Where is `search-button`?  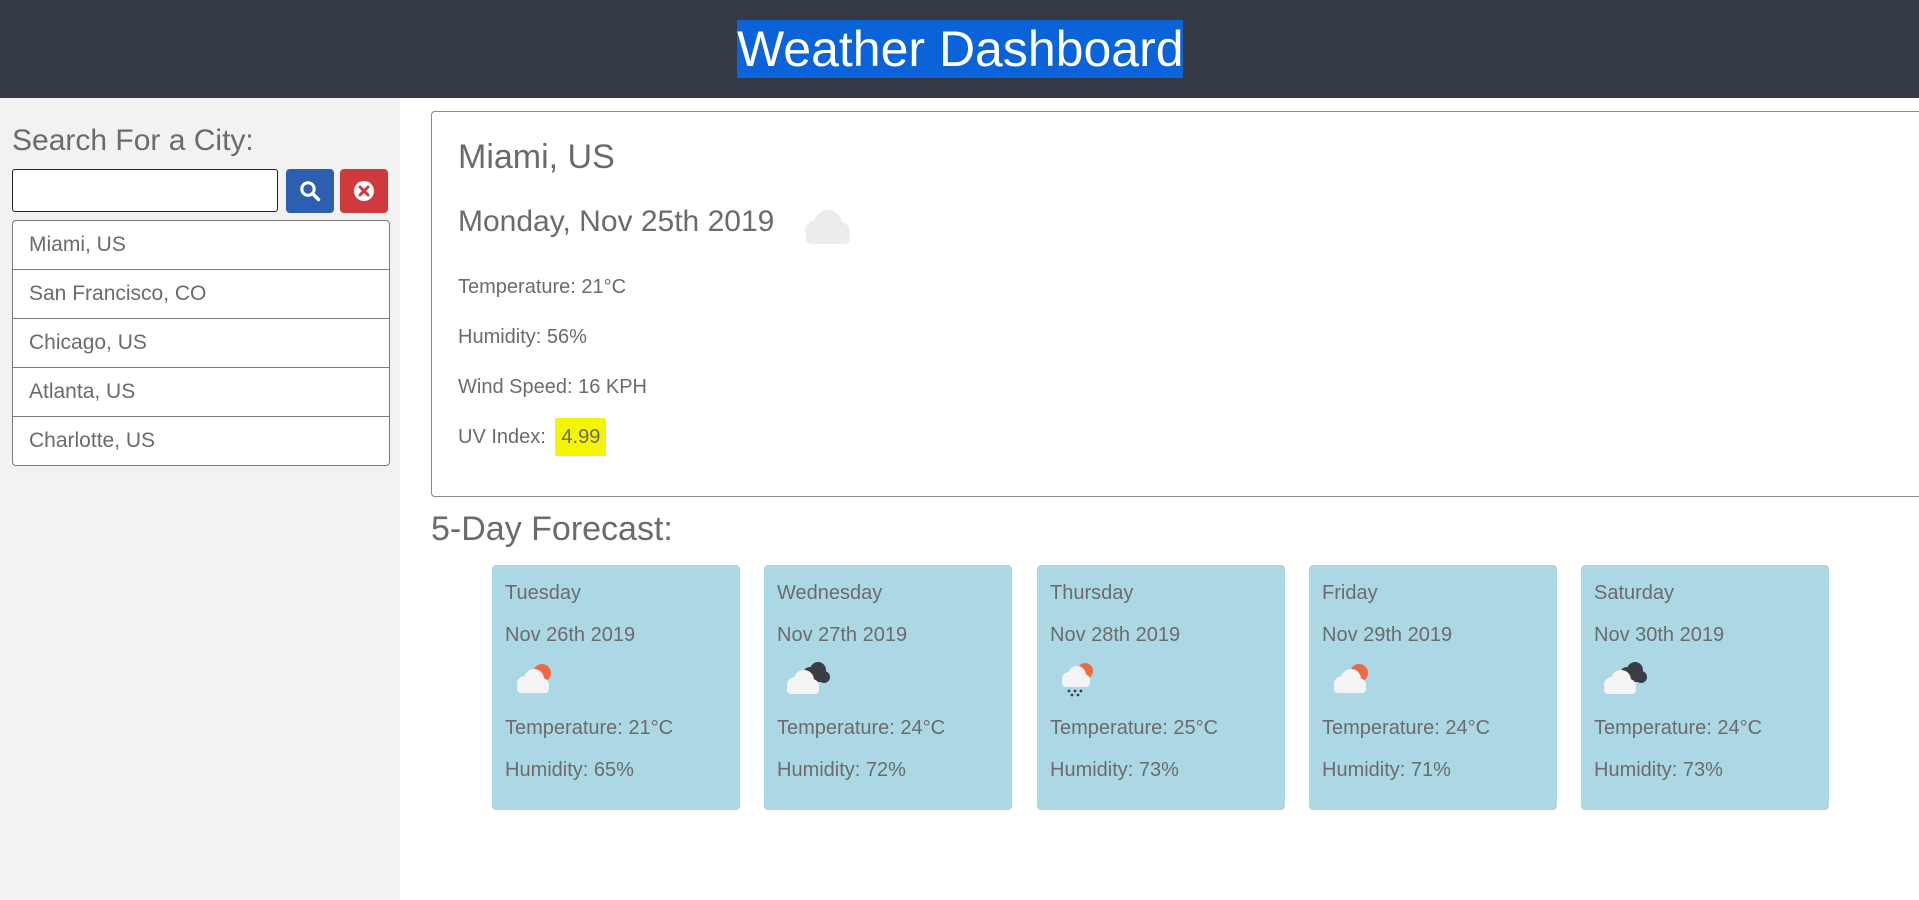
search-button is located at coordinates (310, 191).